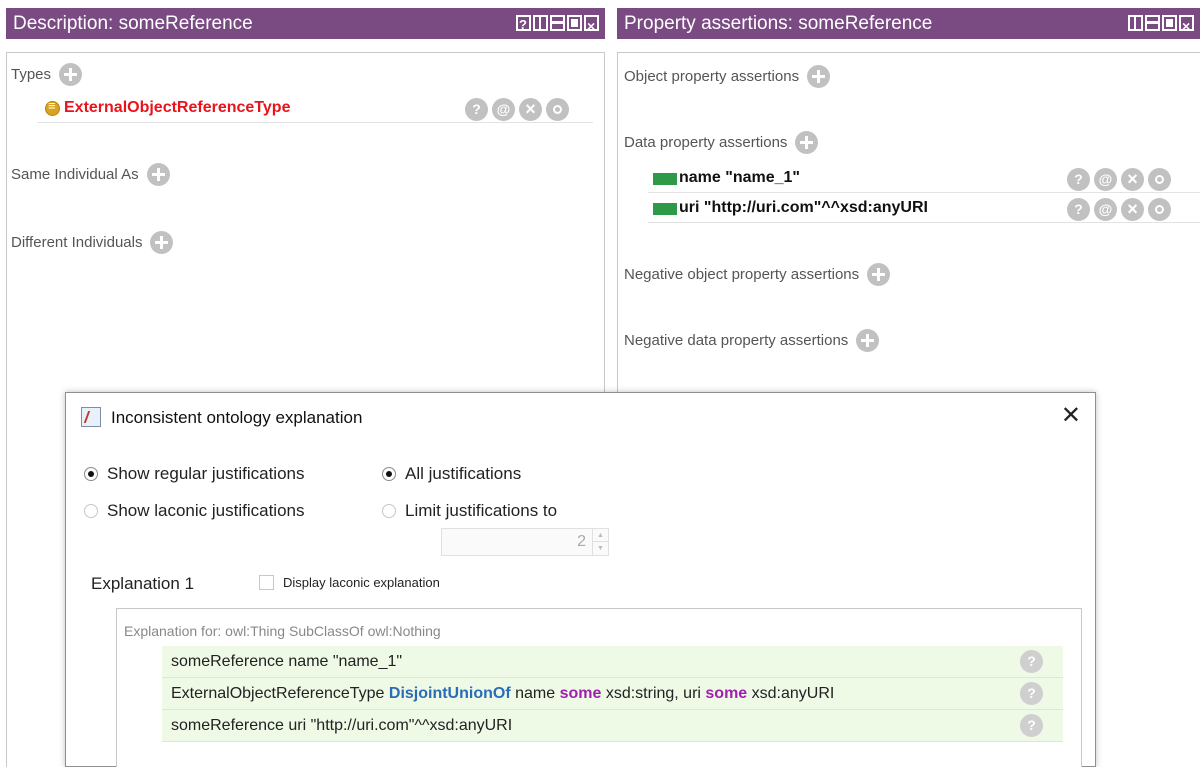  What do you see at coordinates (158, 174) in the screenshot?
I see `add-same-individual-icon` at bounding box center [158, 174].